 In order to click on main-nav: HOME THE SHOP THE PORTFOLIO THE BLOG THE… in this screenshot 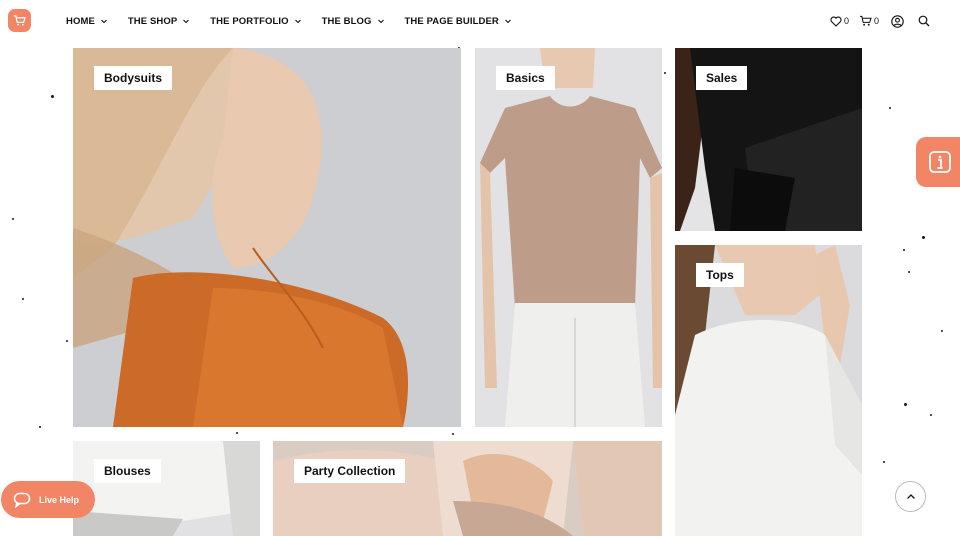, I will do `click(299, 21)`.